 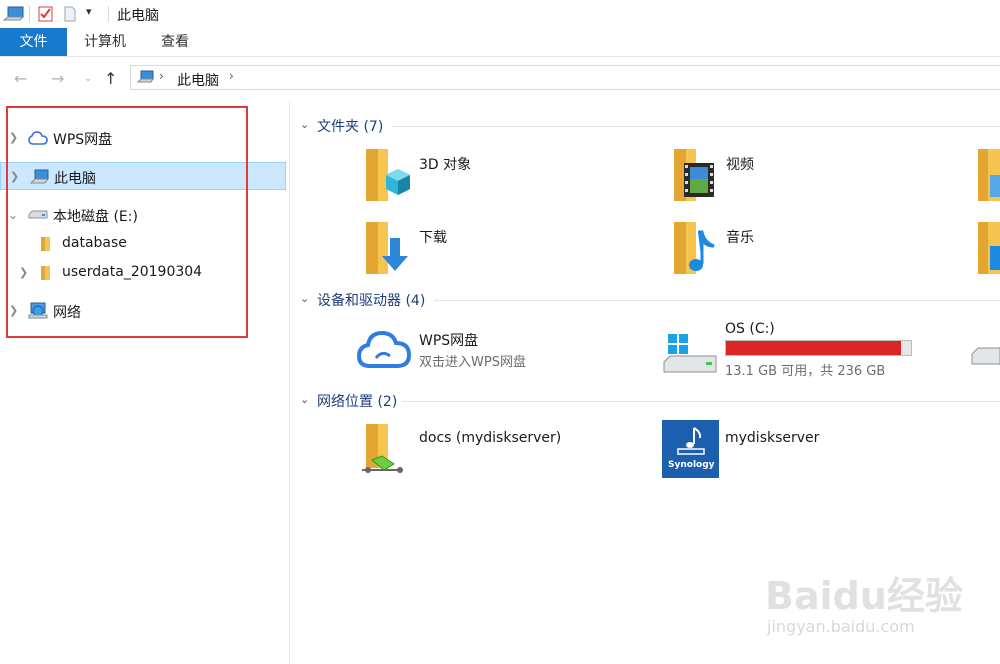 What do you see at coordinates (384, 349) in the screenshot?
I see `cloud-icon` at bounding box center [384, 349].